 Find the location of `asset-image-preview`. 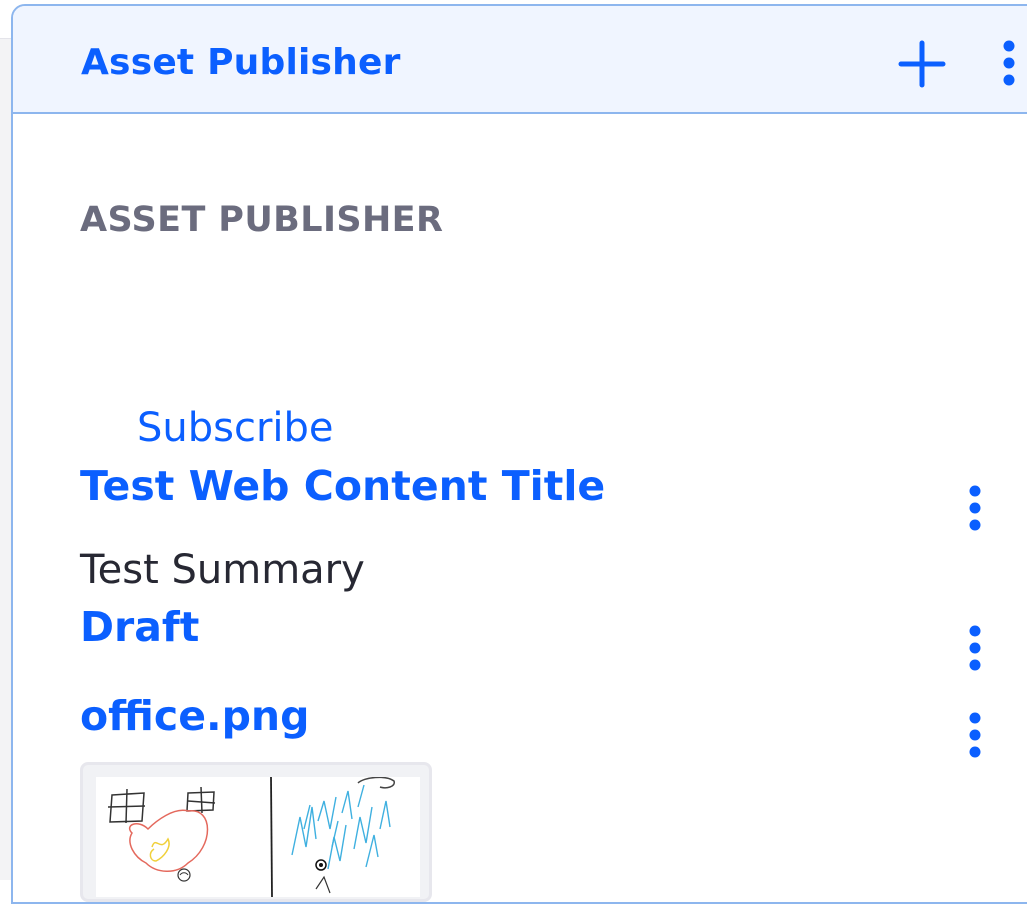

asset-image-preview is located at coordinates (256, 832).